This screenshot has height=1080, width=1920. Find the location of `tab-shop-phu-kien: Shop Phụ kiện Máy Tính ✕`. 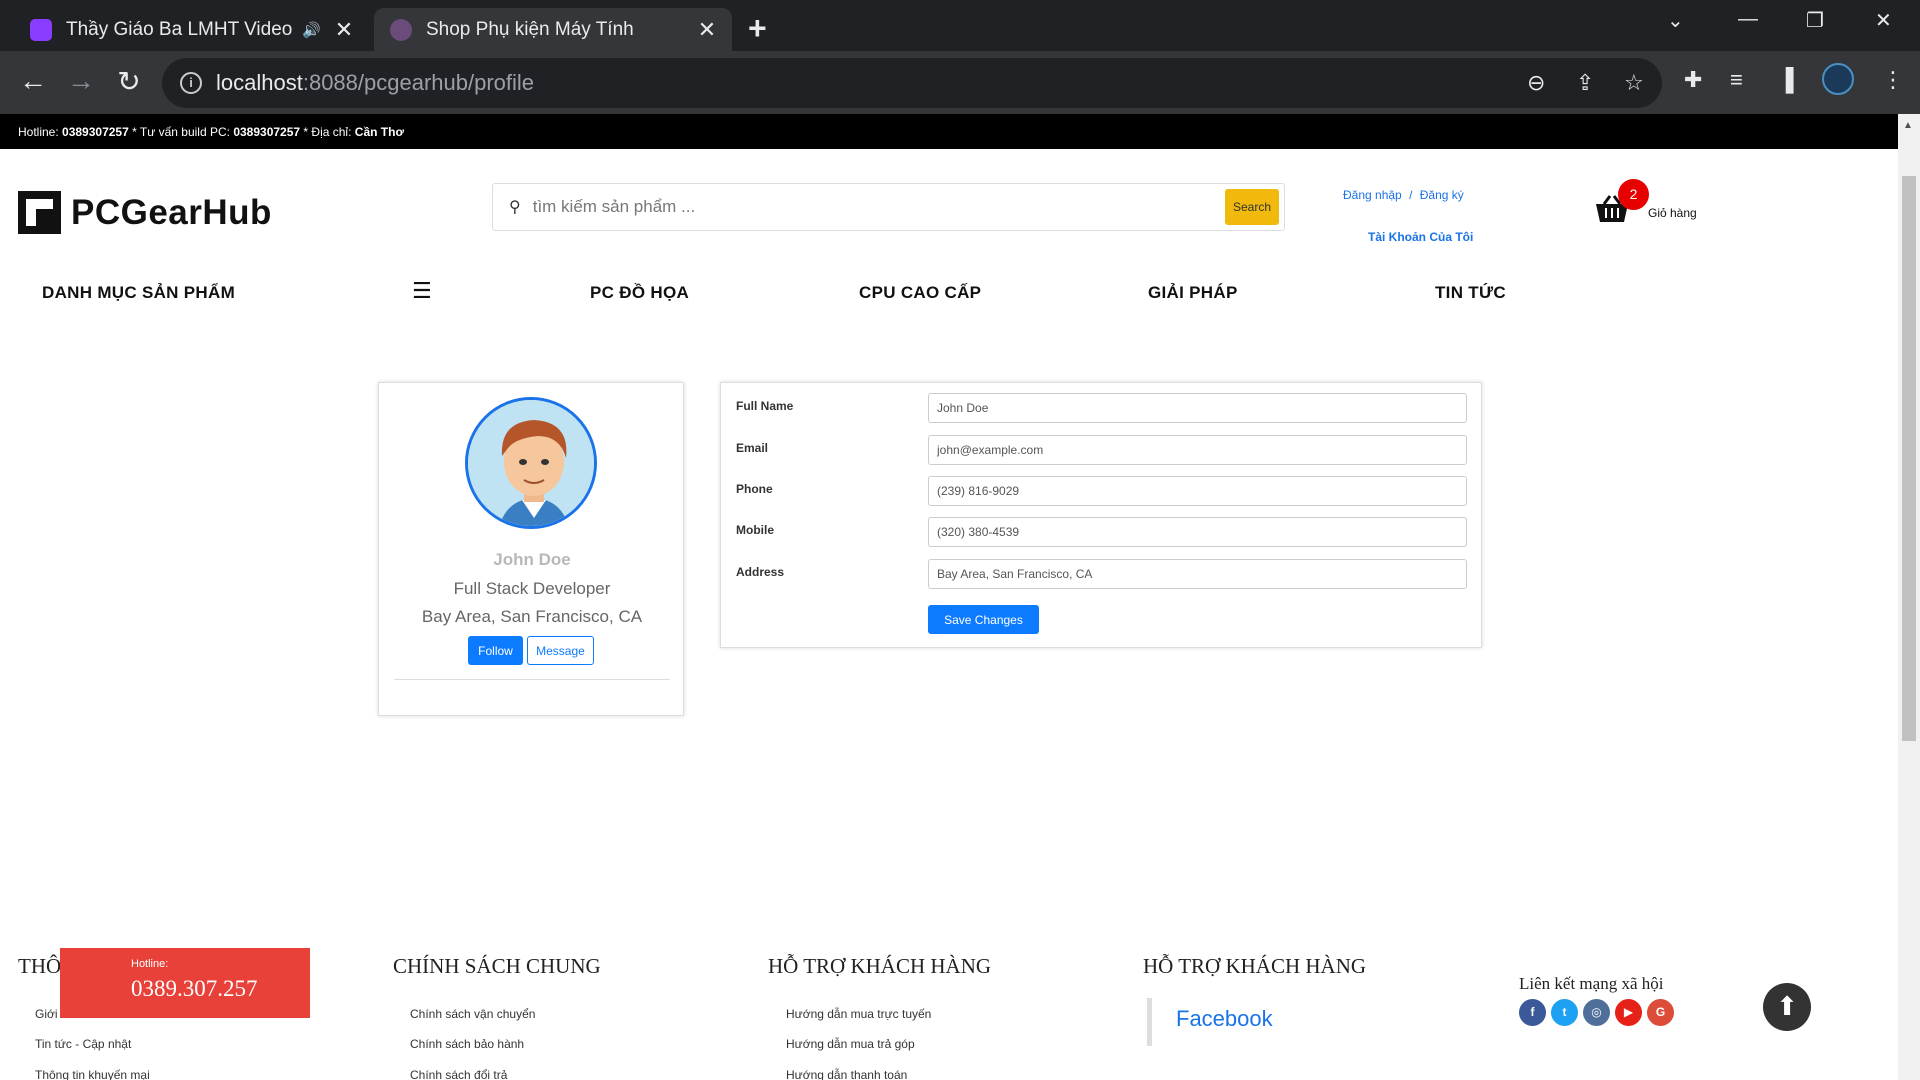

tab-shop-phu-kien: Shop Phụ kiện Máy Tính ✕ is located at coordinates (553, 29).